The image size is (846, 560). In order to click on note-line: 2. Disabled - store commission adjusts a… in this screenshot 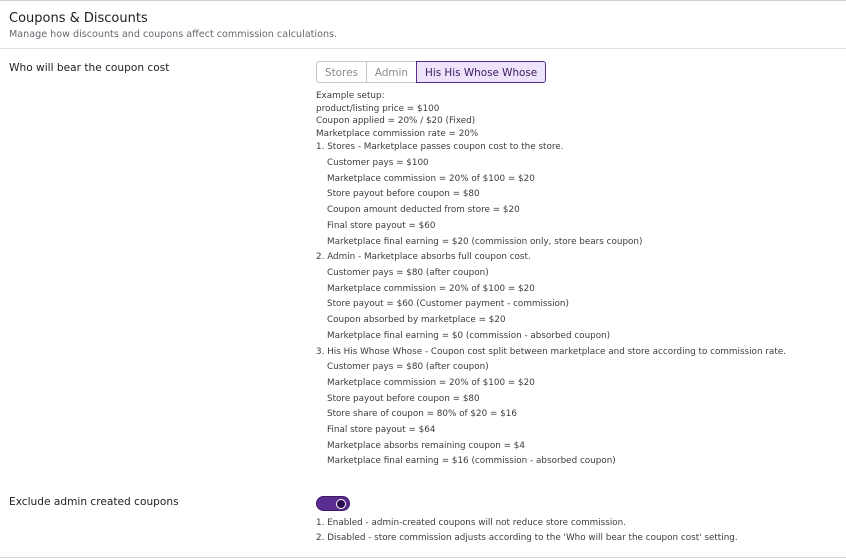, I will do `click(527, 538)`.